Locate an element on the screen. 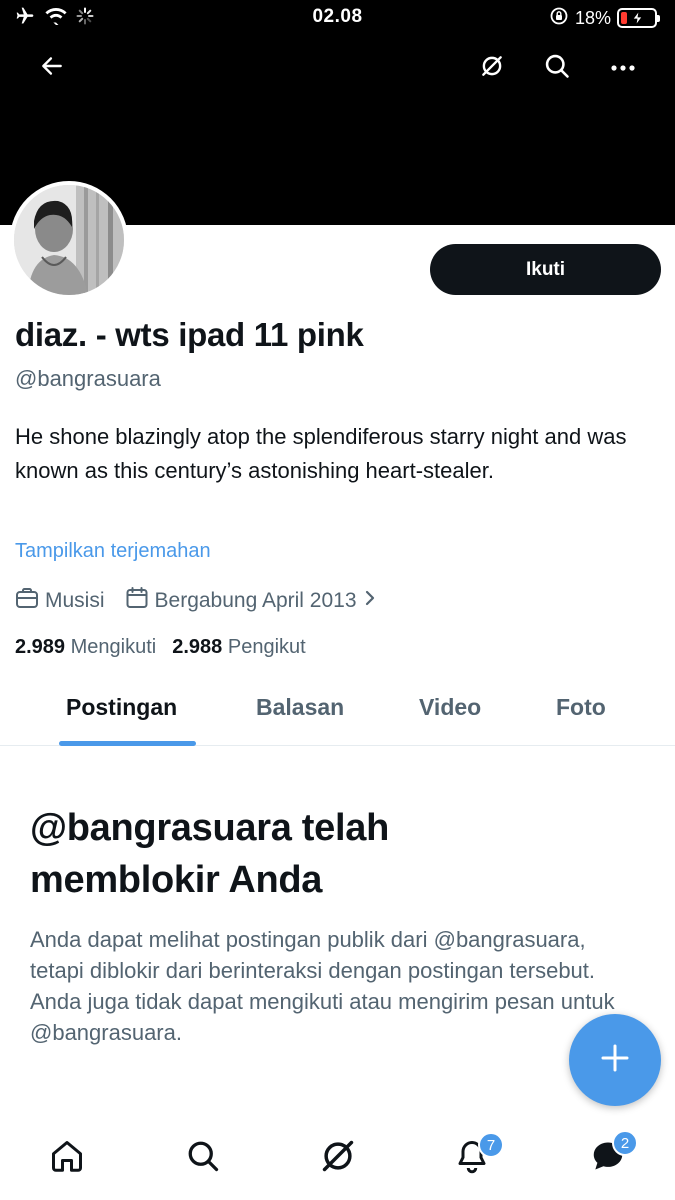  profile-avatar is located at coordinates (69, 240).